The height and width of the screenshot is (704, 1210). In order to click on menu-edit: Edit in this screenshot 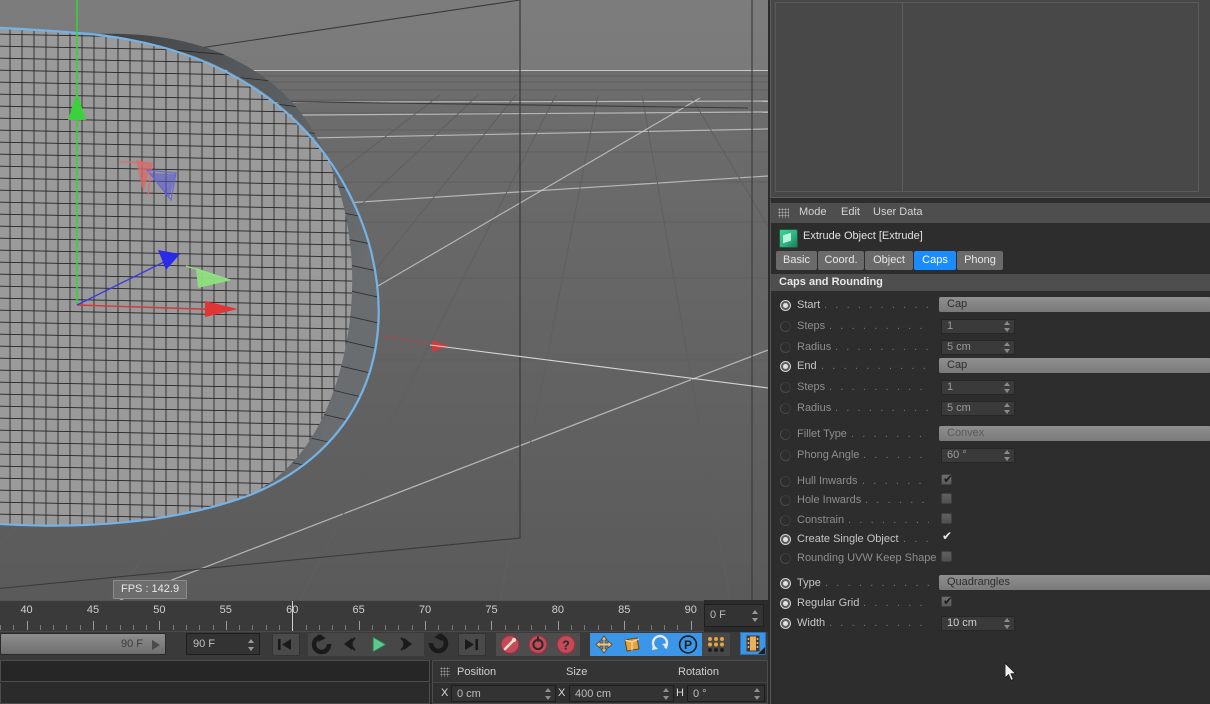, I will do `click(850, 212)`.